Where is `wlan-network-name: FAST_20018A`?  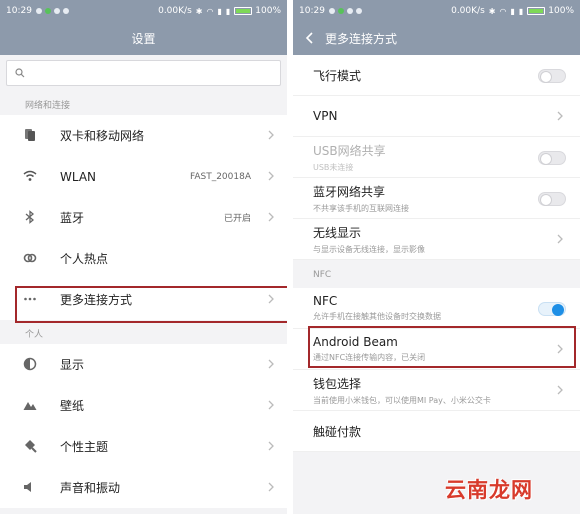 wlan-network-name: FAST_20018A is located at coordinates (220, 176).